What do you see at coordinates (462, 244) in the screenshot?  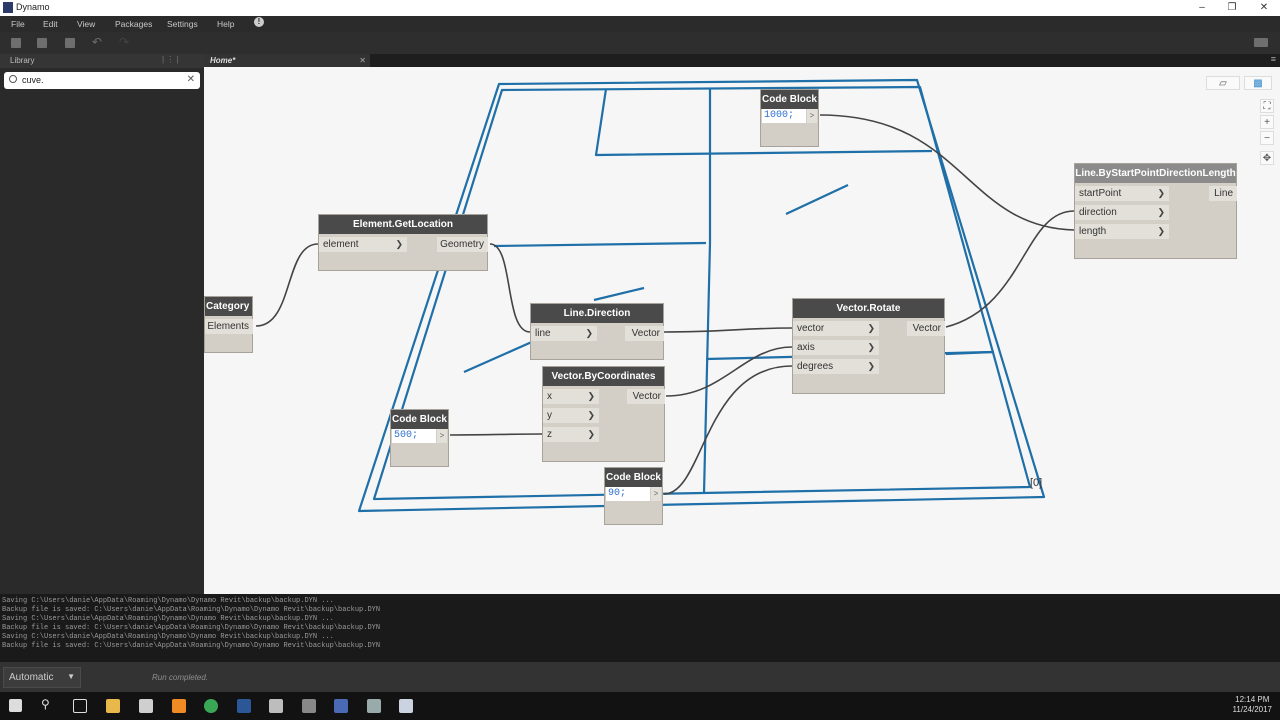 I see `output-port: Geometry` at bounding box center [462, 244].